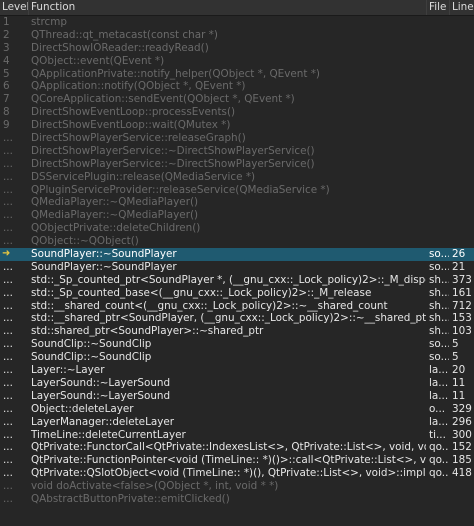 The image size is (474, 526). Describe the element at coordinates (459, 382) in the screenshot. I see `frame-line: 11` at that location.